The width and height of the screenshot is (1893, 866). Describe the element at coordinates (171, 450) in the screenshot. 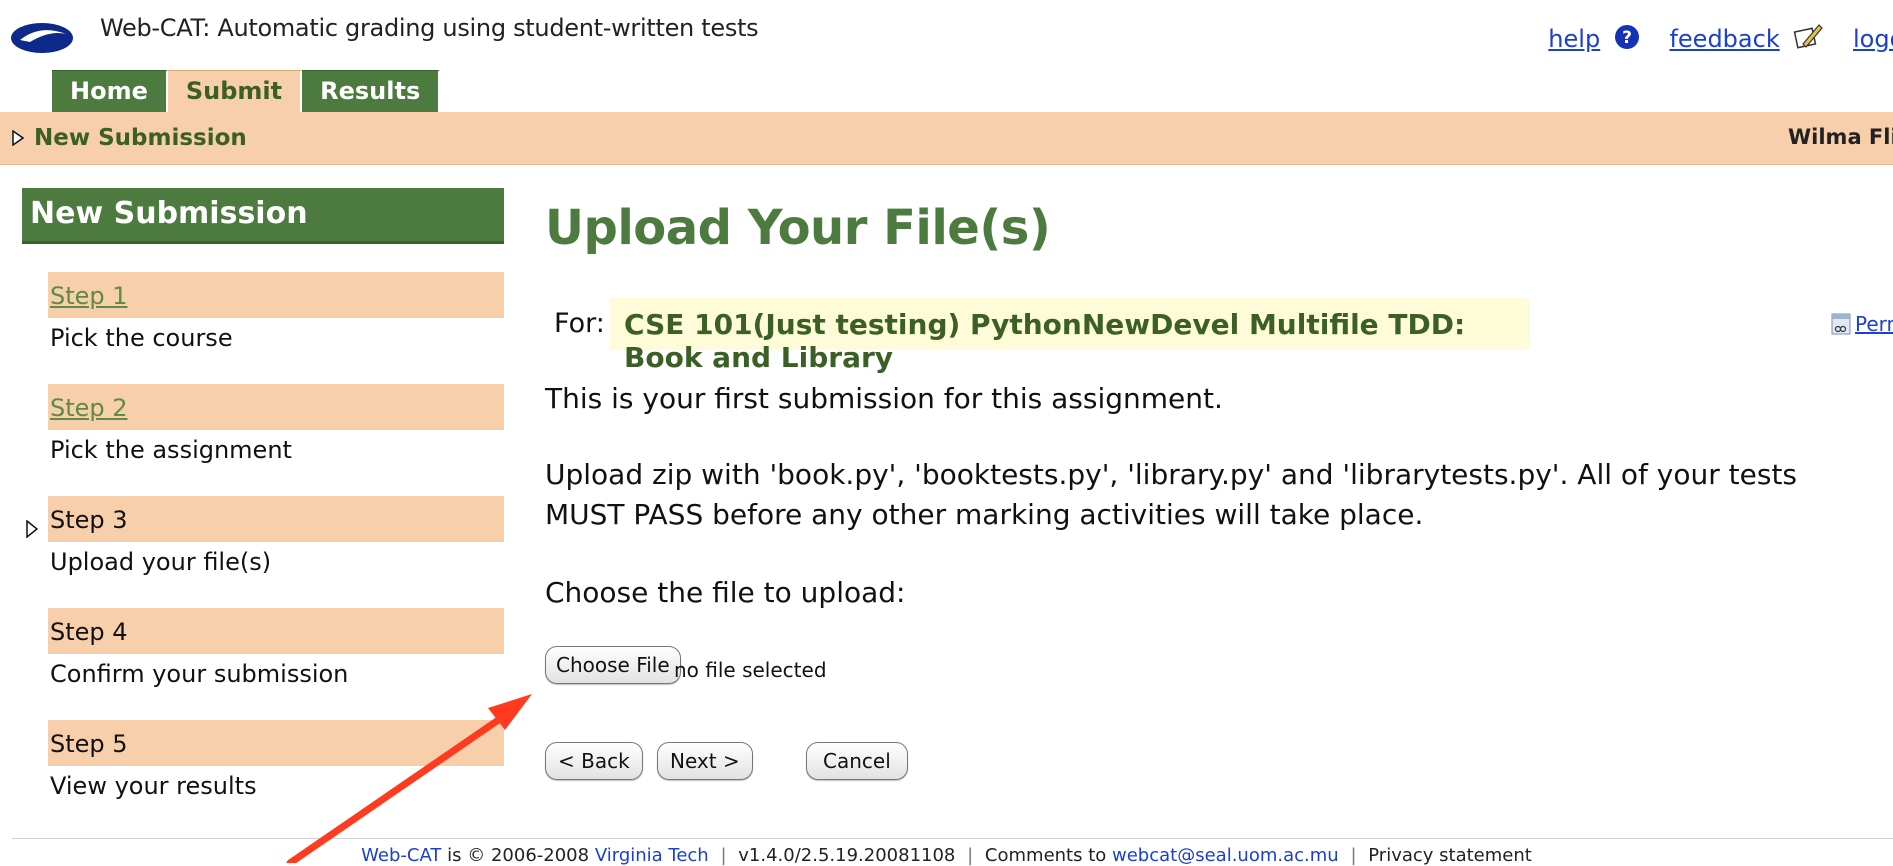

I see `step-2-desc: Pick the assignment` at that location.